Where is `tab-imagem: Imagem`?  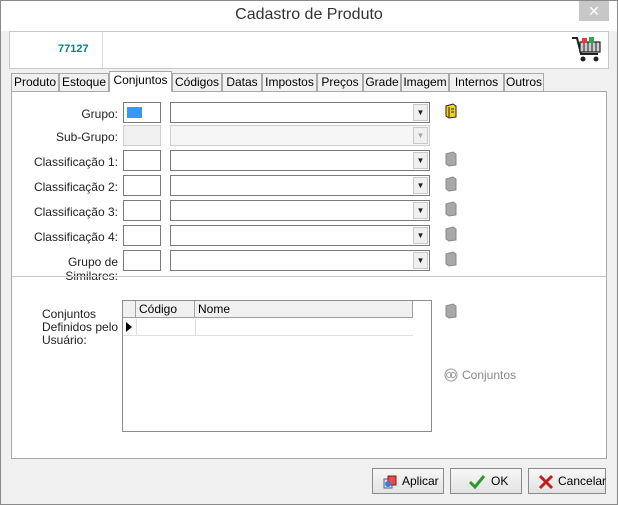
tab-imagem: Imagem is located at coordinates (425, 82).